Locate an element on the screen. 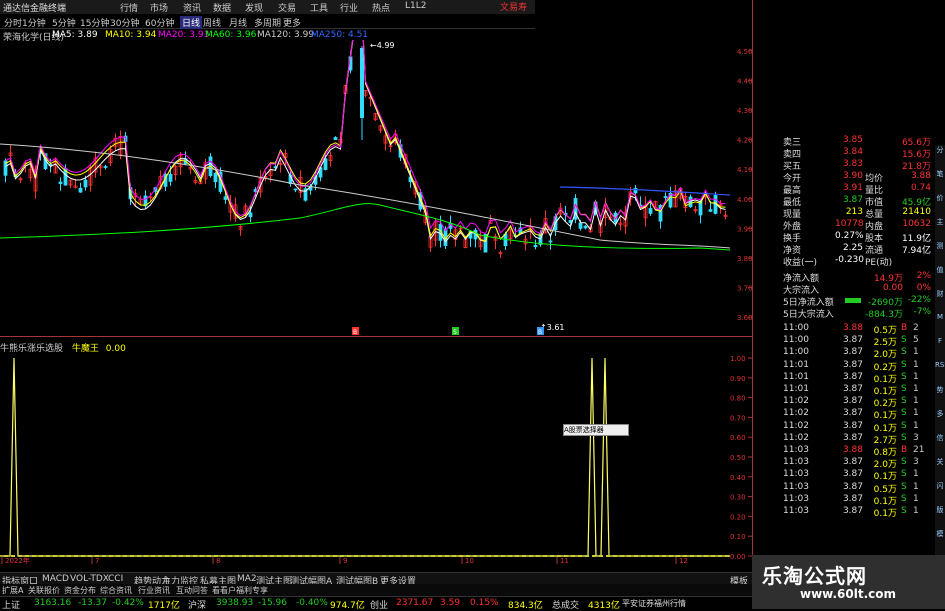 This screenshot has height=611, width=945. info-tab-4: 行业资讯 is located at coordinates (154, 590).